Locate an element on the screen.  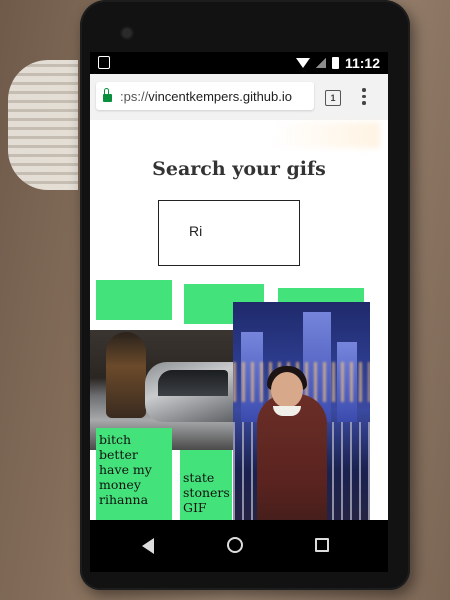
gif-caption: bitch better have my money rihanna is located at coordinates (125, 469).